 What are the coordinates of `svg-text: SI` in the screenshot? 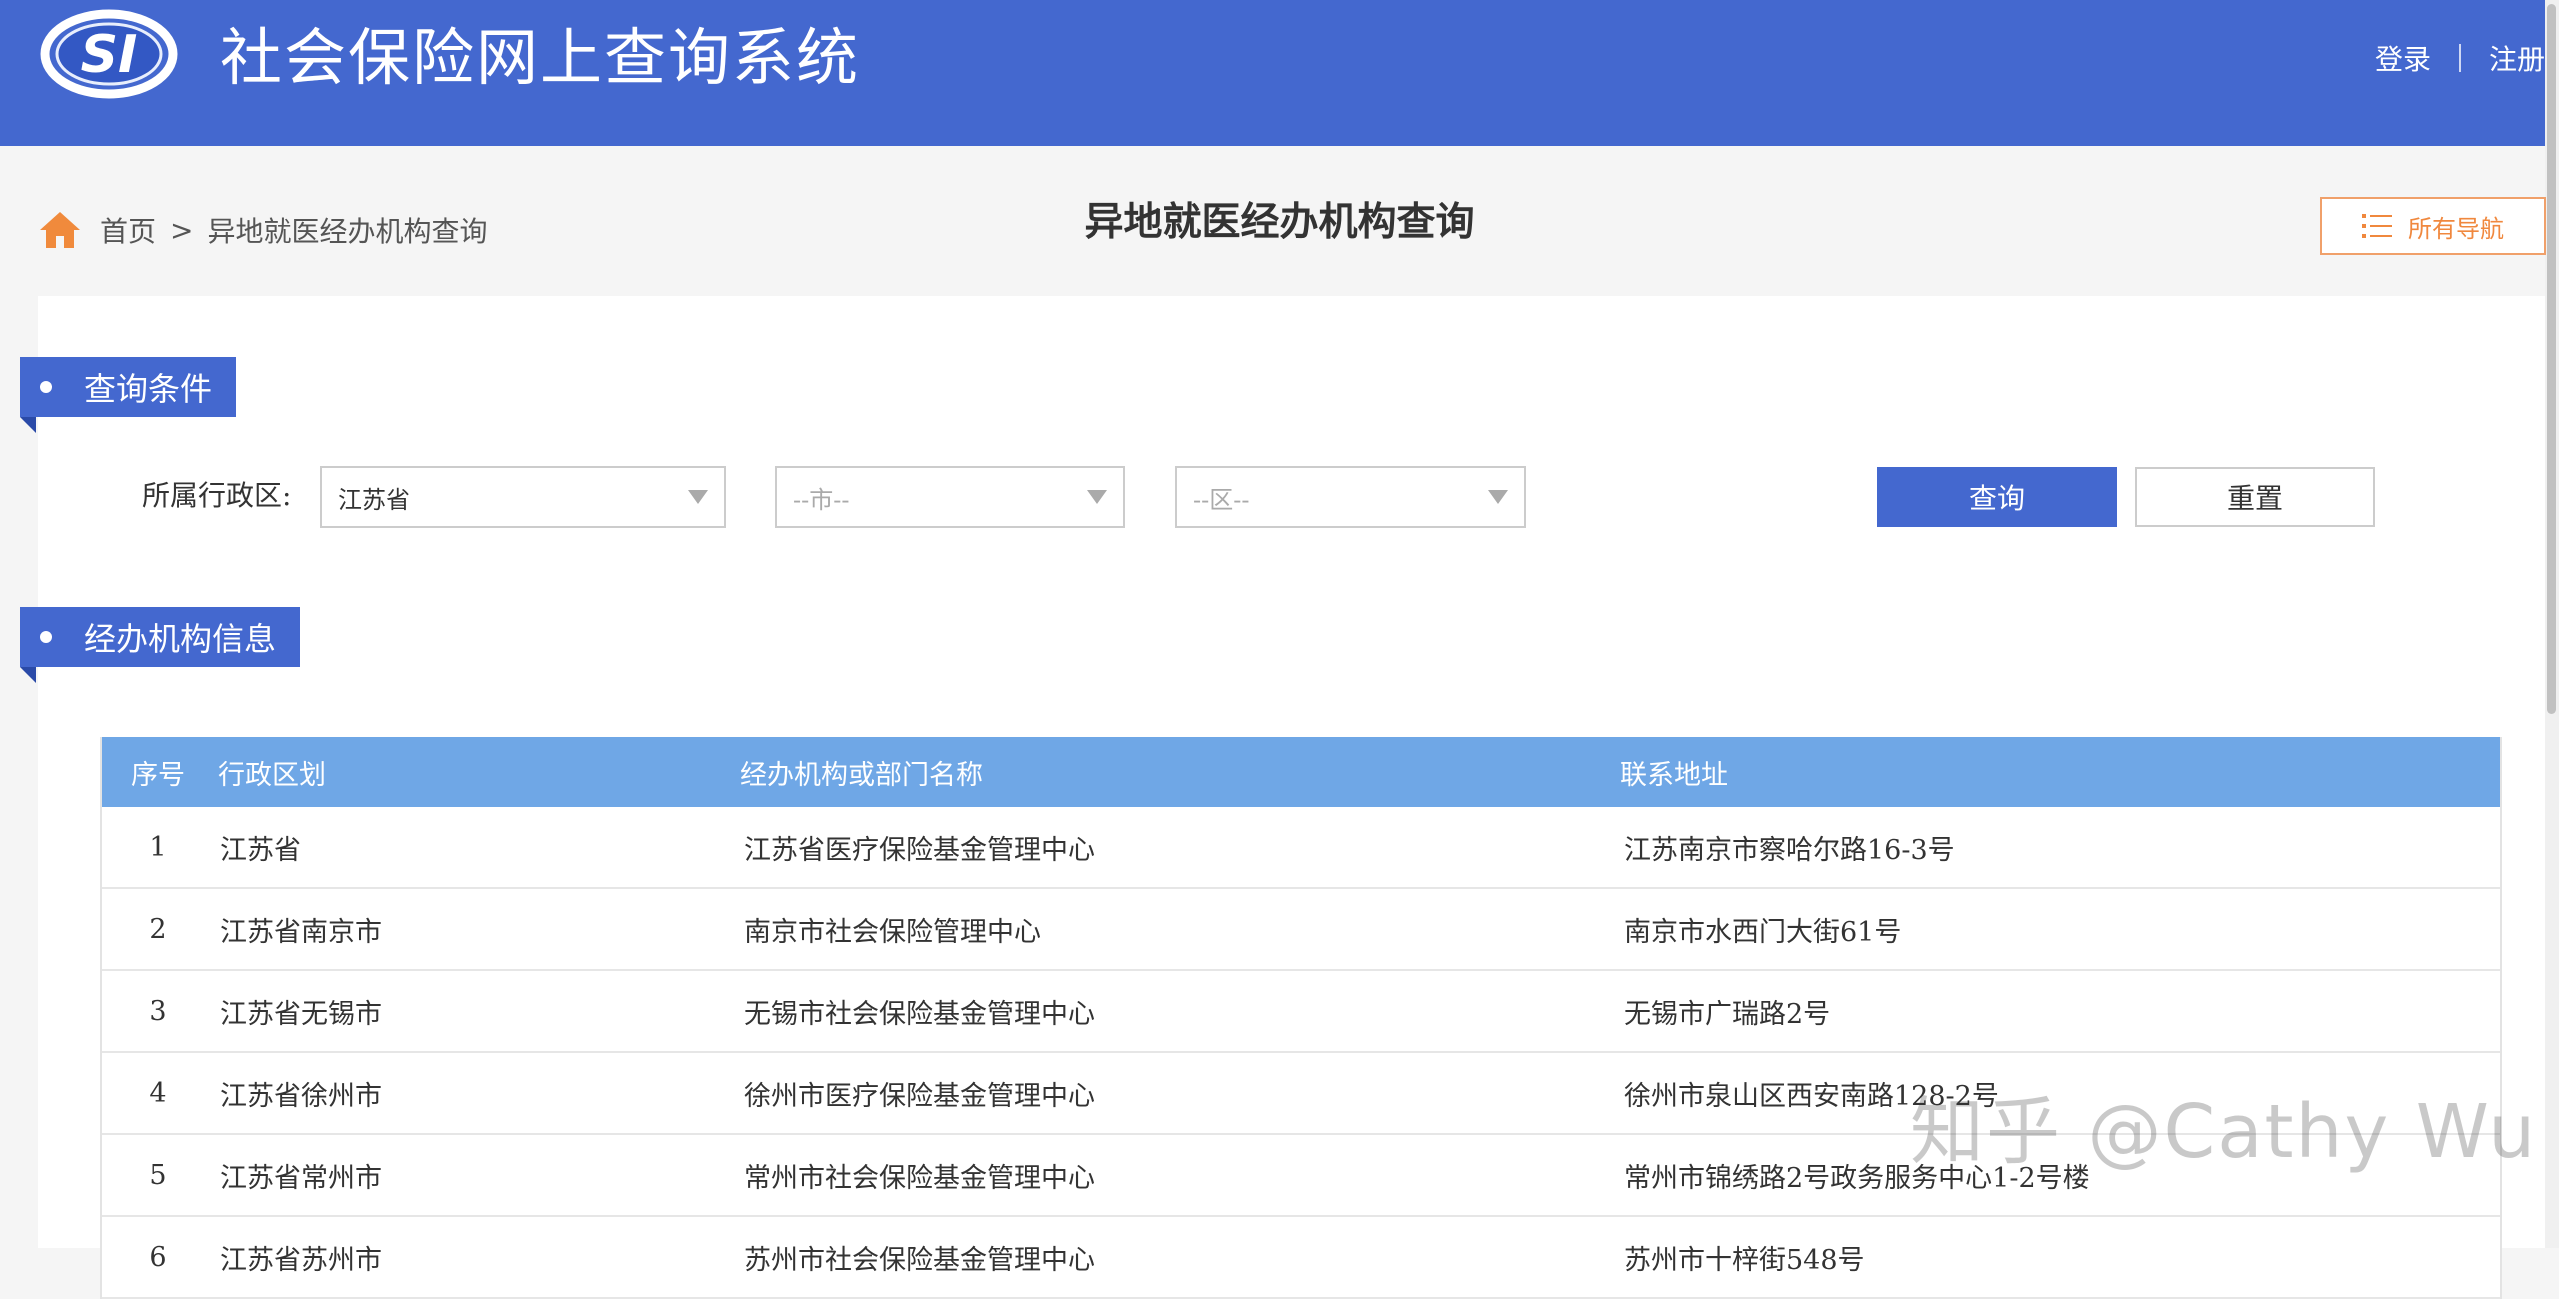 It's located at (109, 55).